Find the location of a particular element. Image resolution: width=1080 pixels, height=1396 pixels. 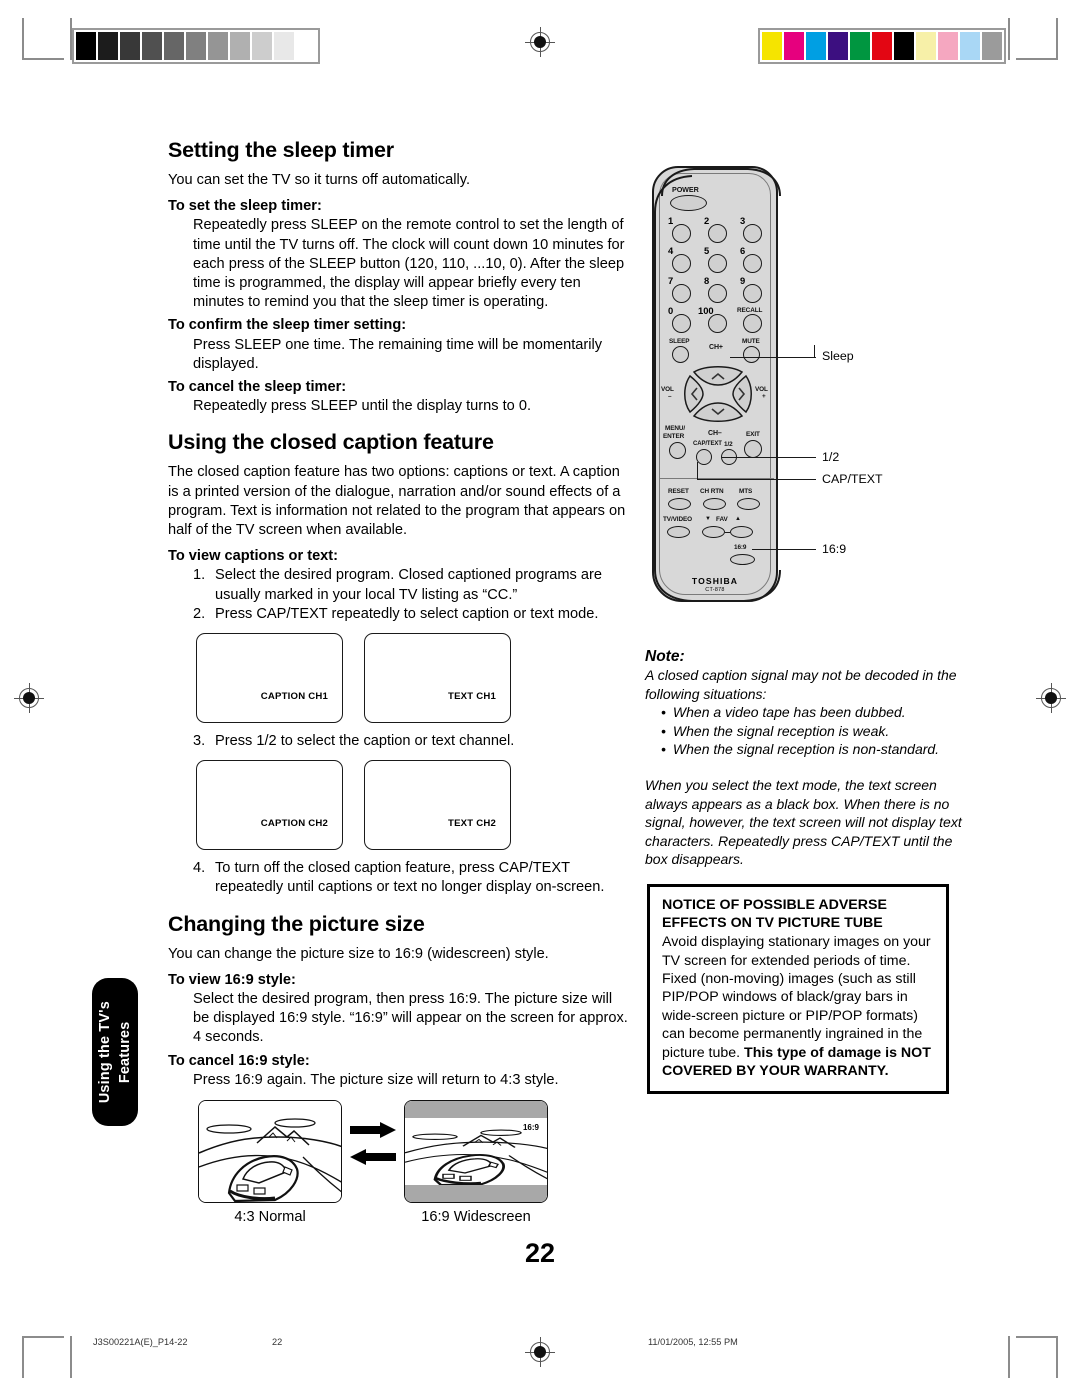

arrow-right-icon is located at coordinates (373, 1130).